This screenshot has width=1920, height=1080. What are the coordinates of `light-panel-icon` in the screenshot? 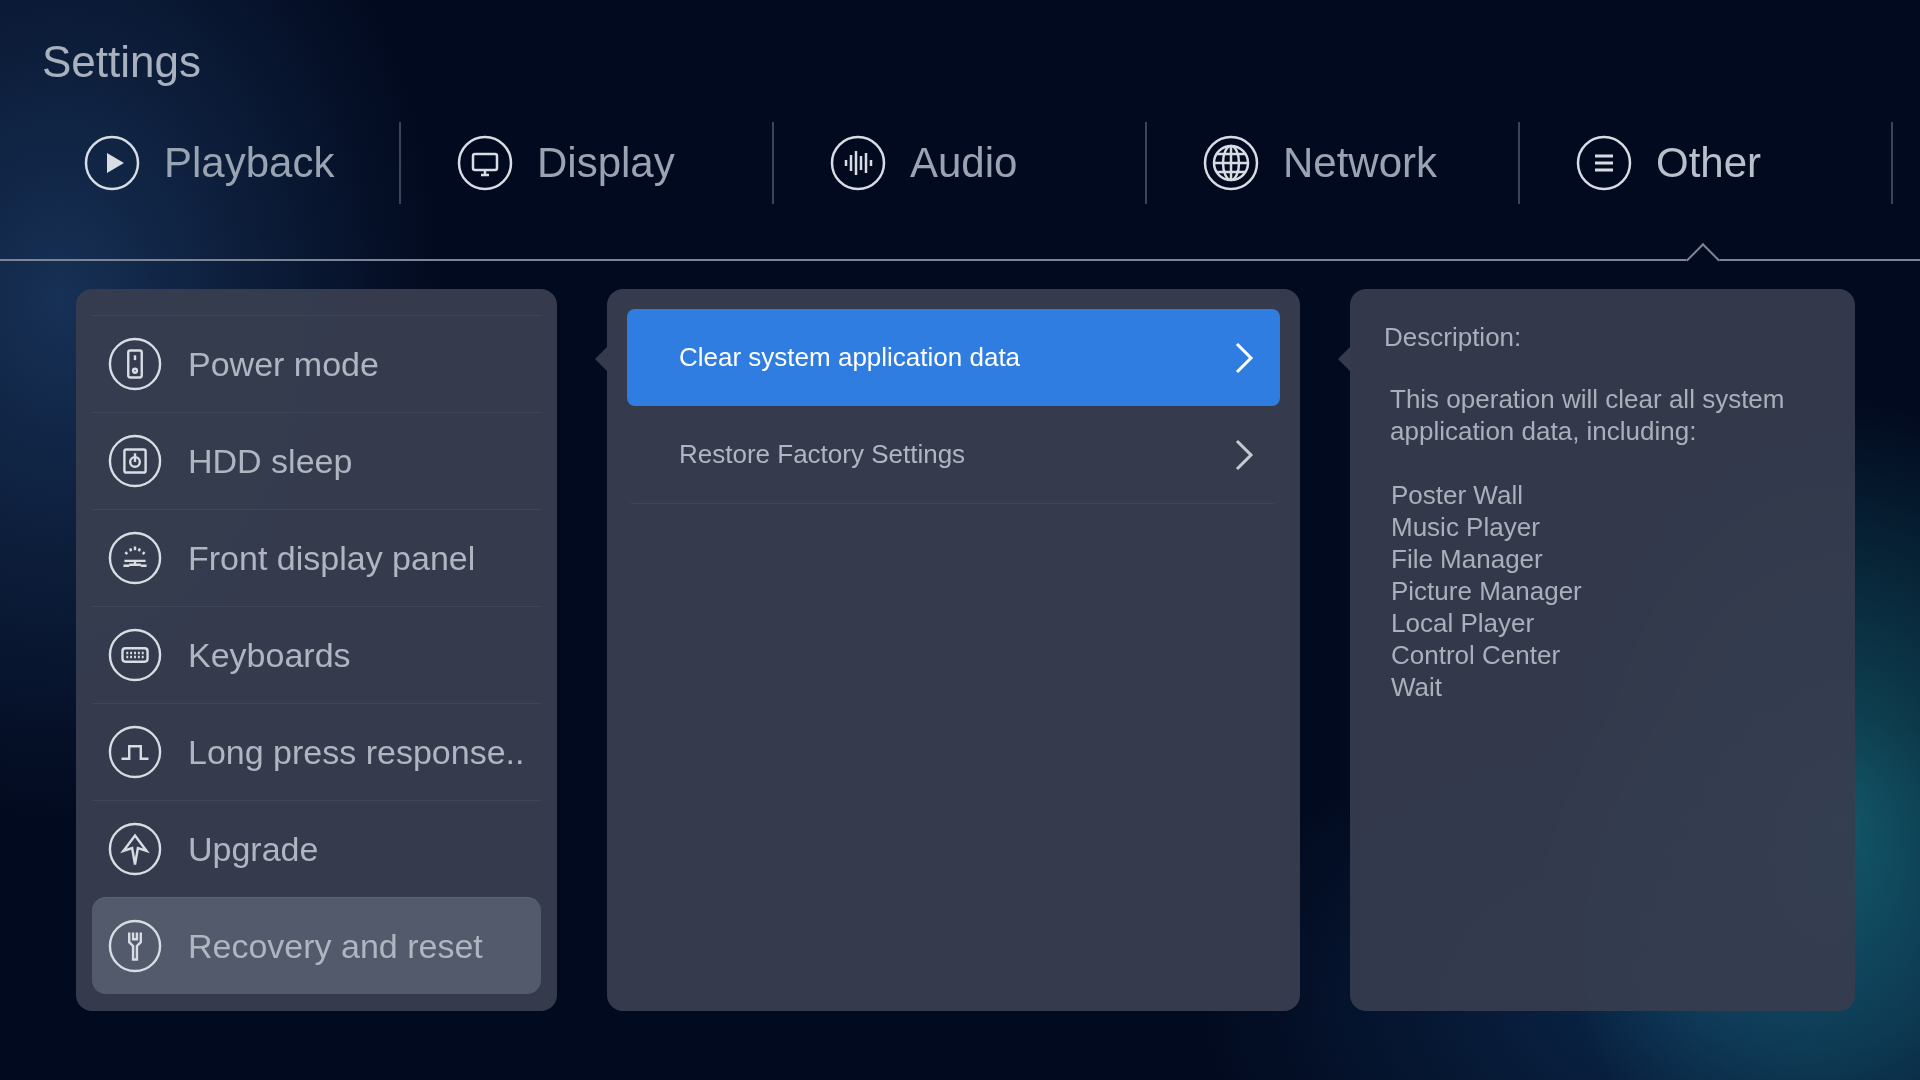 It's located at (135, 558).